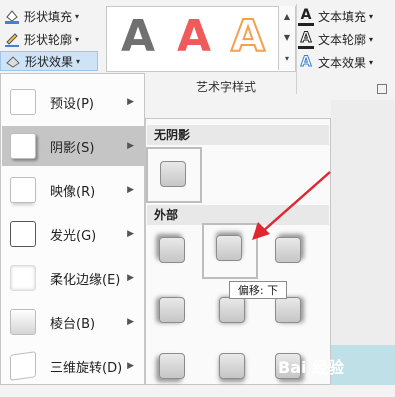 This screenshot has height=397, width=395. Describe the element at coordinates (306, 39) in the screenshot. I see `text-outline-icon: A` at that location.